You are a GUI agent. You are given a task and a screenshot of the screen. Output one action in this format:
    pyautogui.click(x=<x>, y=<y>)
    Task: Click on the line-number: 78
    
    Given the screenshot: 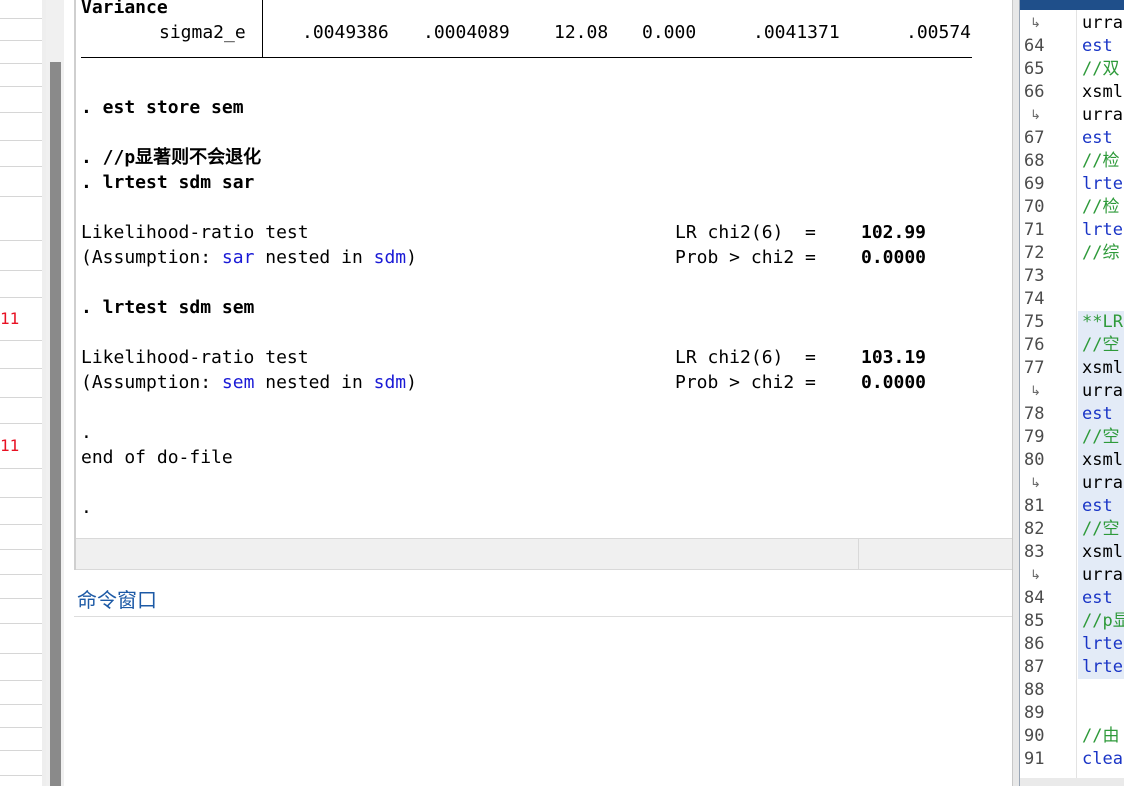 What is the action you would take?
    pyautogui.click(x=1034, y=414)
    